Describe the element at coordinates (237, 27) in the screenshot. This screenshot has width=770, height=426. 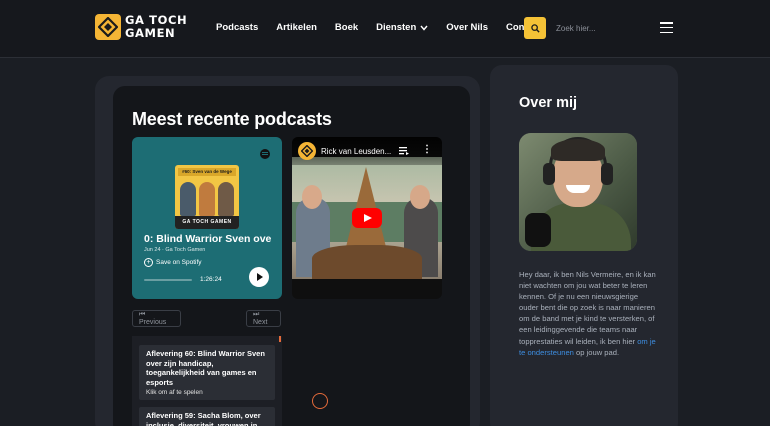
I see `nav-podcasts: Podcasts` at that location.